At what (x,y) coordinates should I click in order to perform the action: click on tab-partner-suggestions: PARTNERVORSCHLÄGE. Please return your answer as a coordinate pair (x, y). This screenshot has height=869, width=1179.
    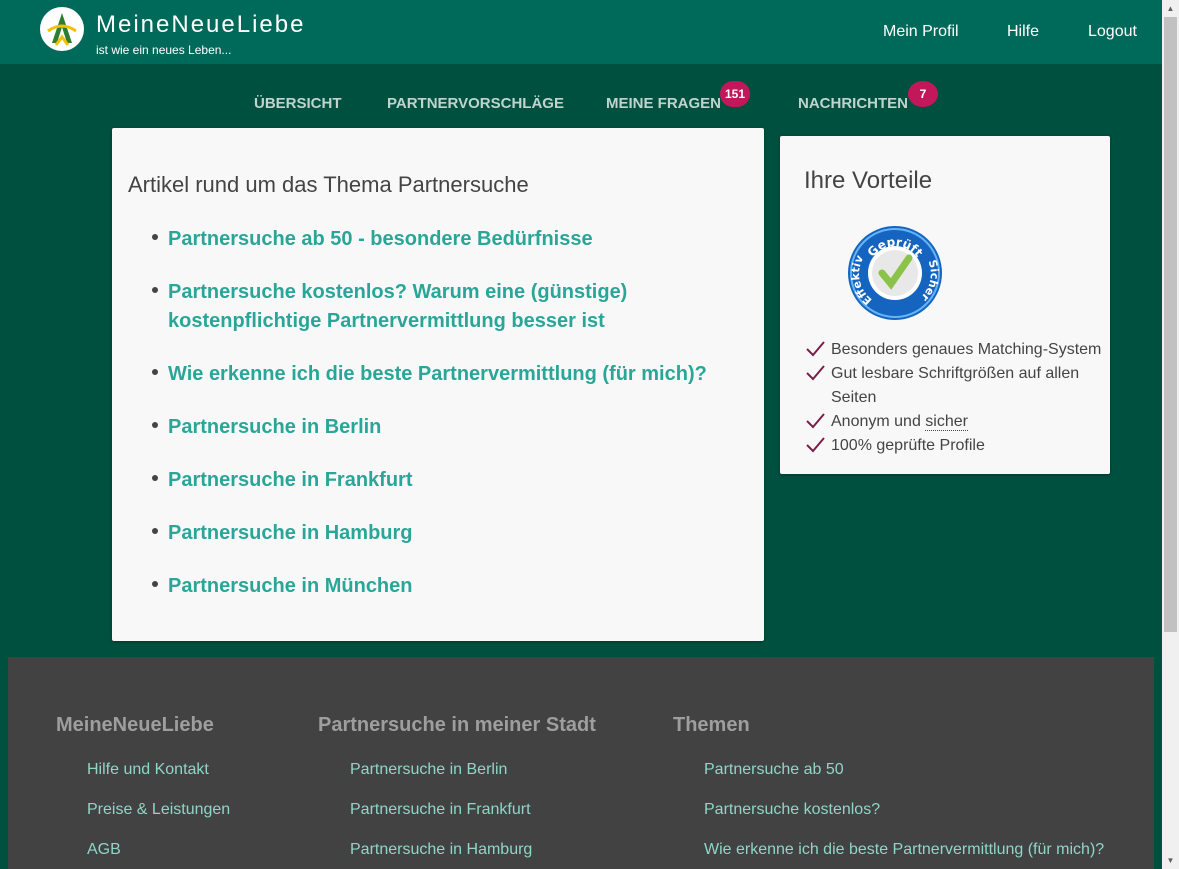
    Looking at the image, I should click on (475, 103).